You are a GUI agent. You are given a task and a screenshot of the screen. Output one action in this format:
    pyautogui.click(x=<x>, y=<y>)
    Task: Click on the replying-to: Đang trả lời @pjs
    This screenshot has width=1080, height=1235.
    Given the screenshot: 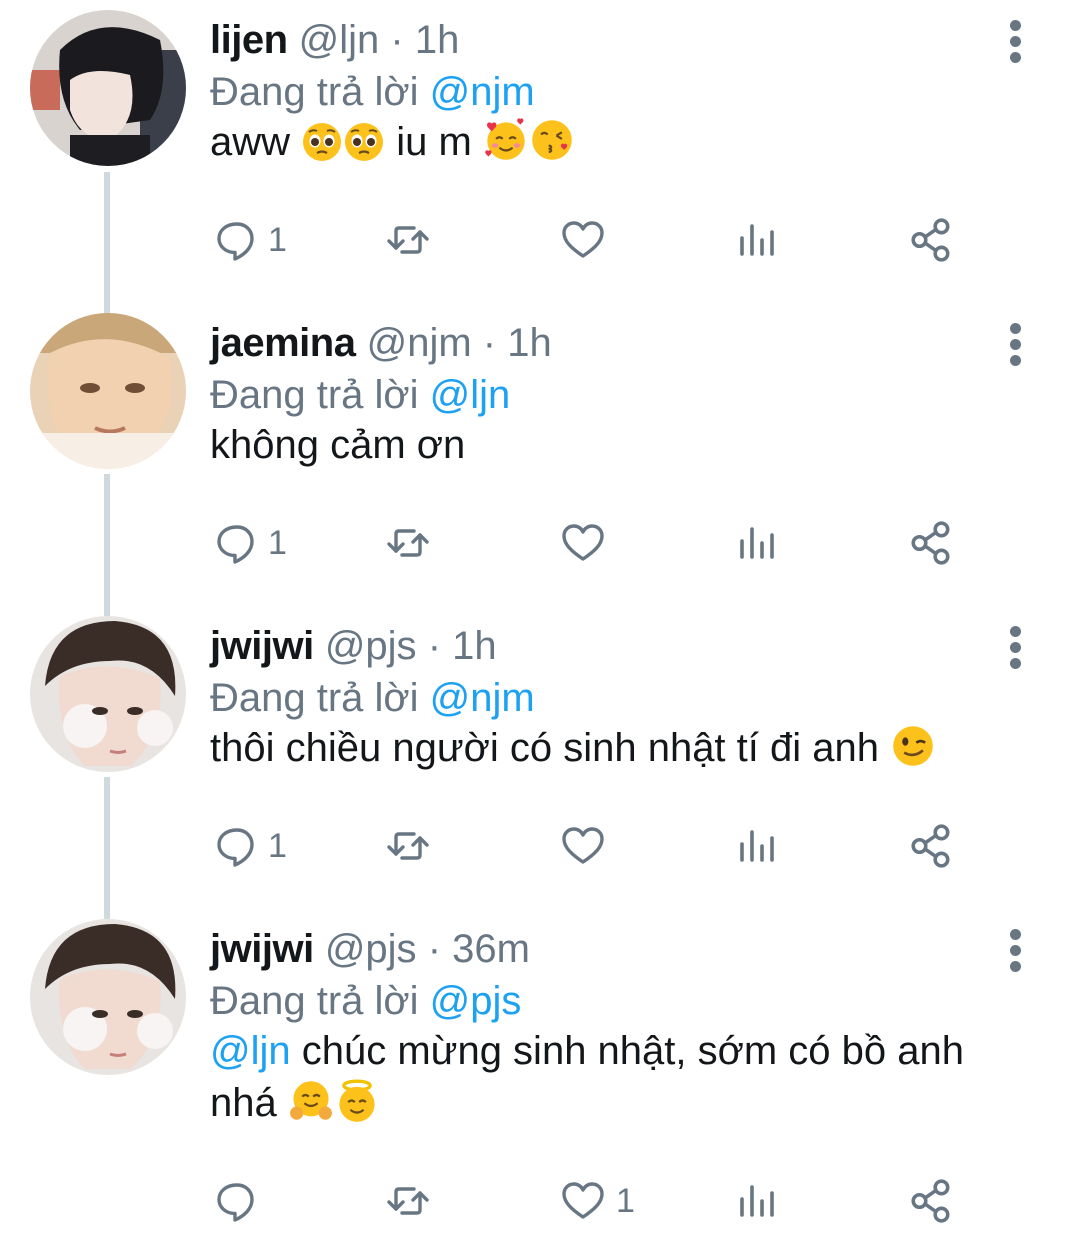 What is the action you would take?
    pyautogui.click(x=365, y=1001)
    